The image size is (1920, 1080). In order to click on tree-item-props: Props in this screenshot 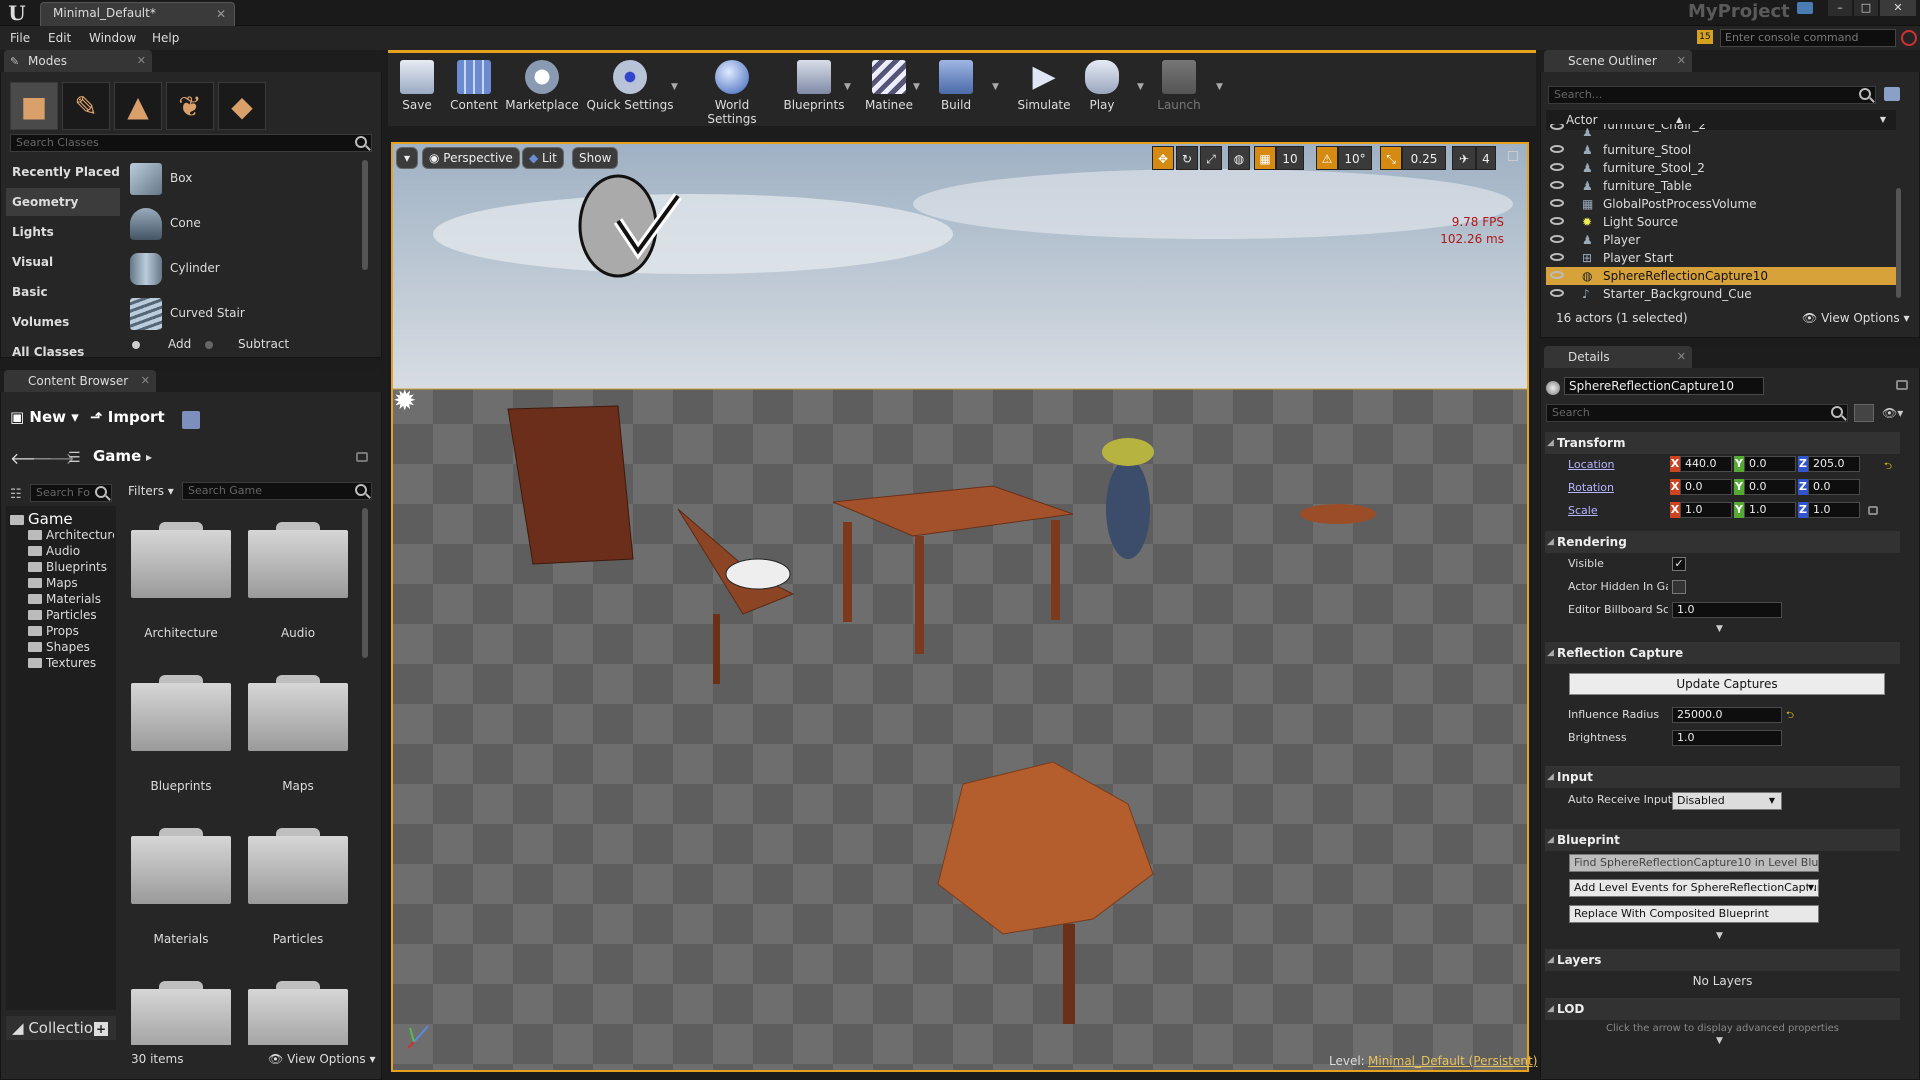, I will do `click(53, 632)`.